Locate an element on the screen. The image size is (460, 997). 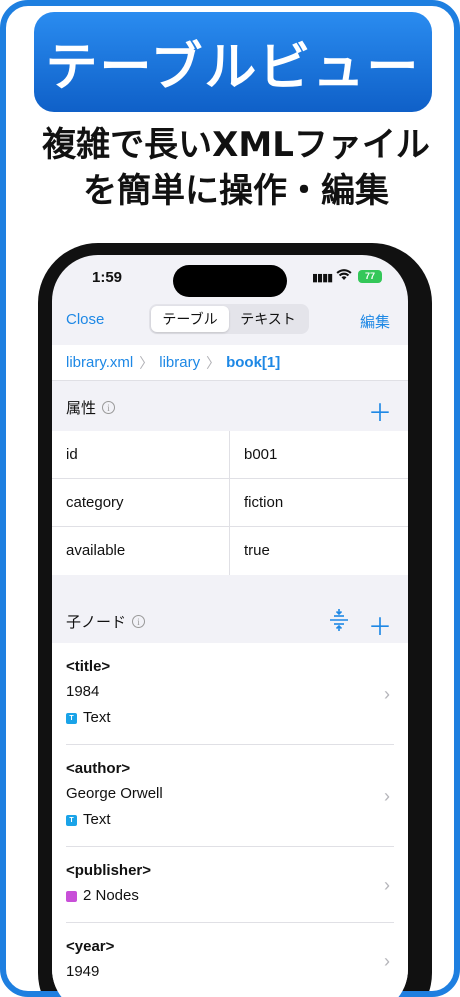
attributes-section-header: 属性 i ＋ is located at coordinates (230, 407).